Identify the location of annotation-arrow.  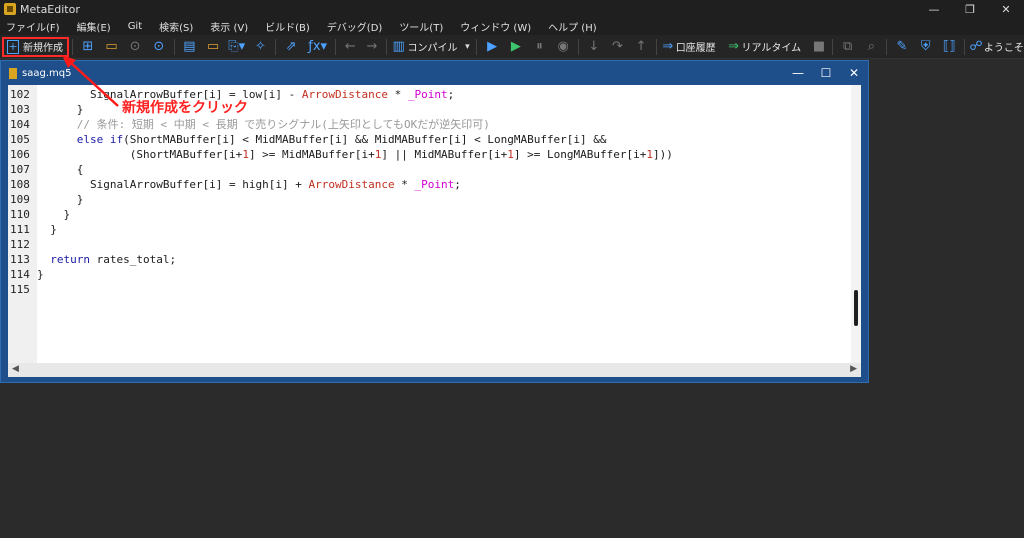
(90, 81).